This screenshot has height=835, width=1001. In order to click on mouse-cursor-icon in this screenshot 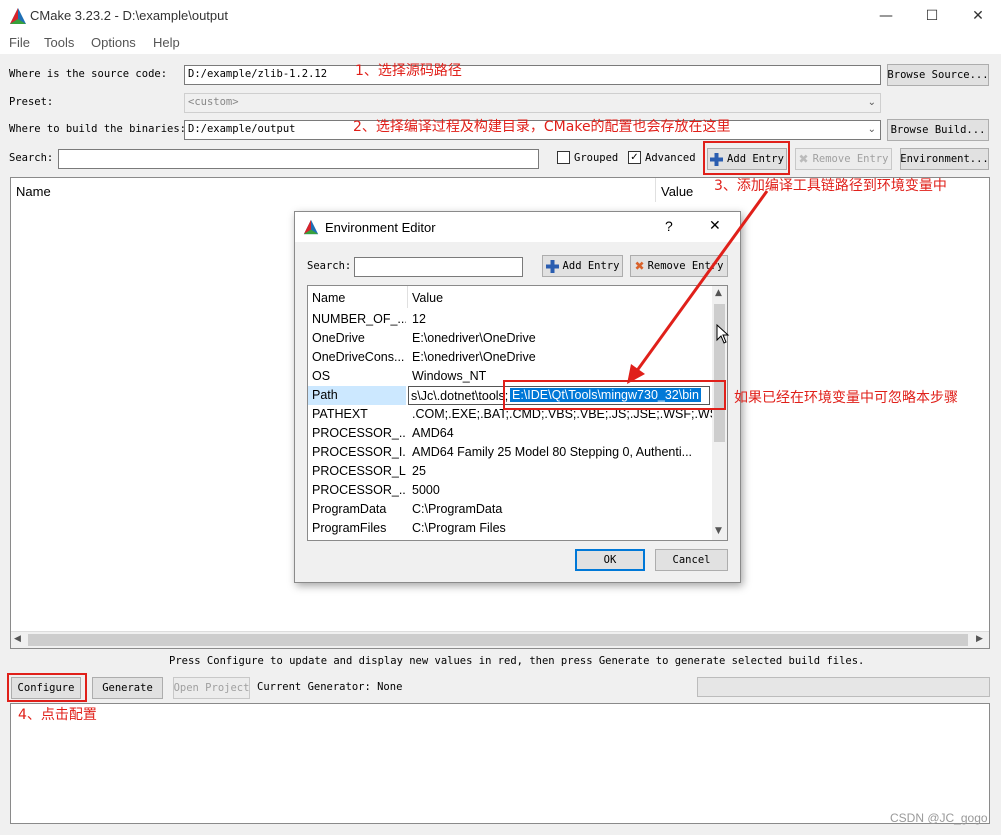, I will do `click(723, 334)`.